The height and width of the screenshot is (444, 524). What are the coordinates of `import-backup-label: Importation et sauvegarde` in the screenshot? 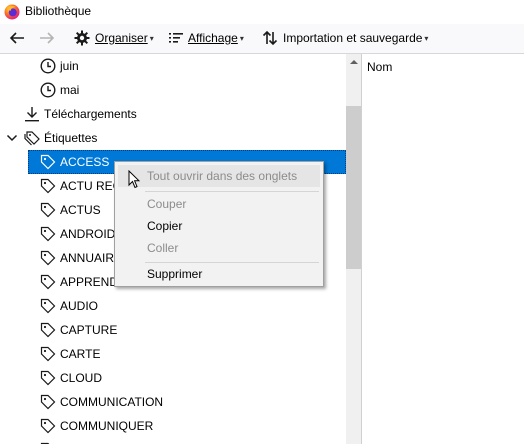 It's located at (353, 38).